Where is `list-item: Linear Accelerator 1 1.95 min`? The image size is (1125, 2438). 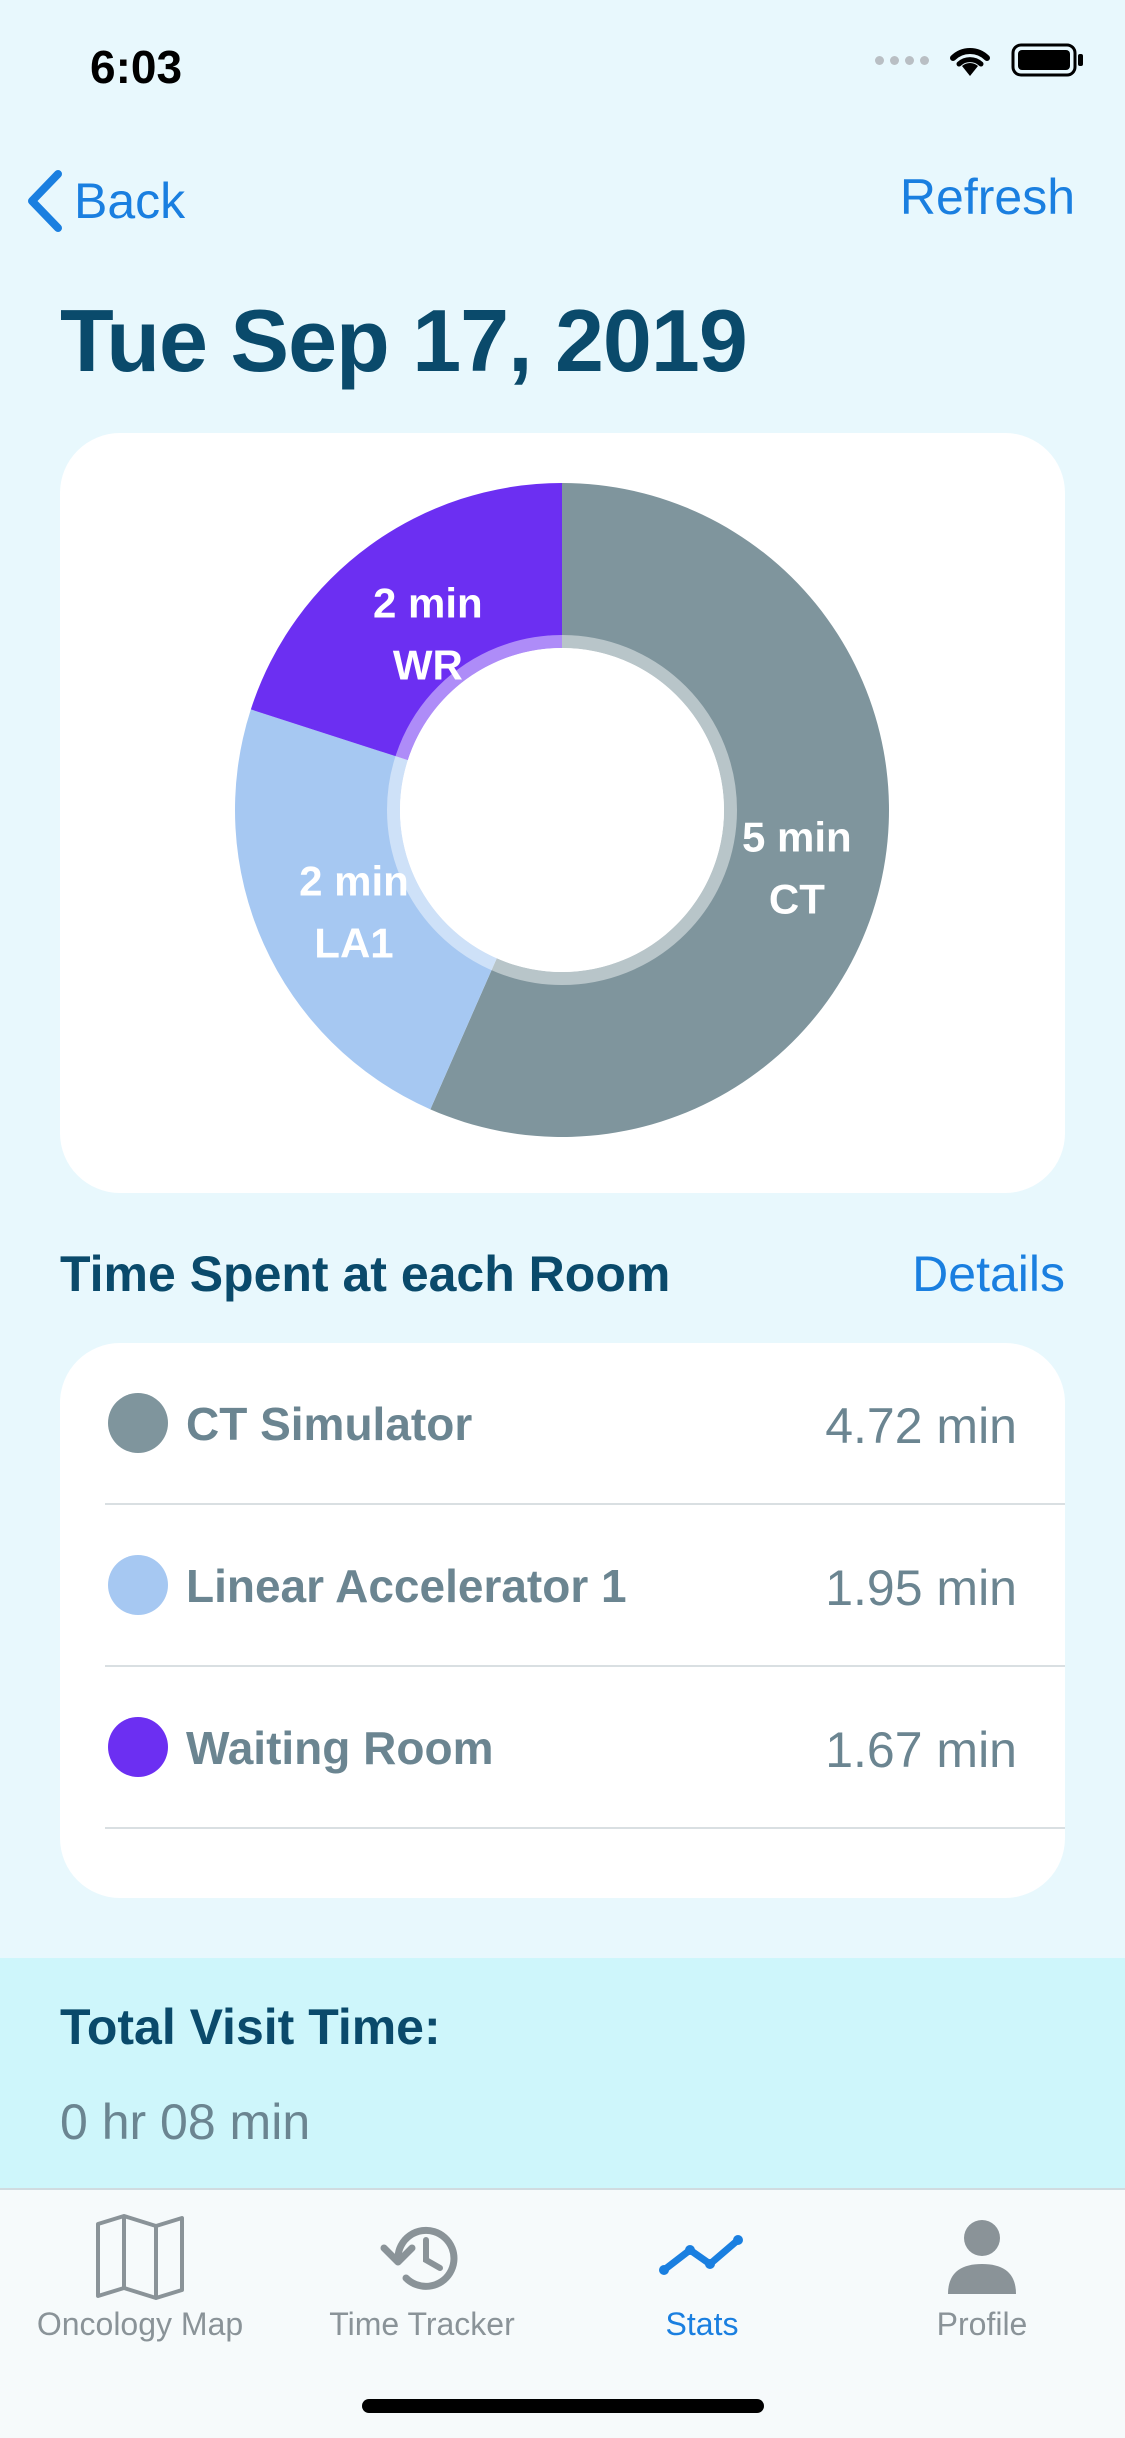
list-item: Linear Accelerator 1 1.95 min is located at coordinates (562, 1586).